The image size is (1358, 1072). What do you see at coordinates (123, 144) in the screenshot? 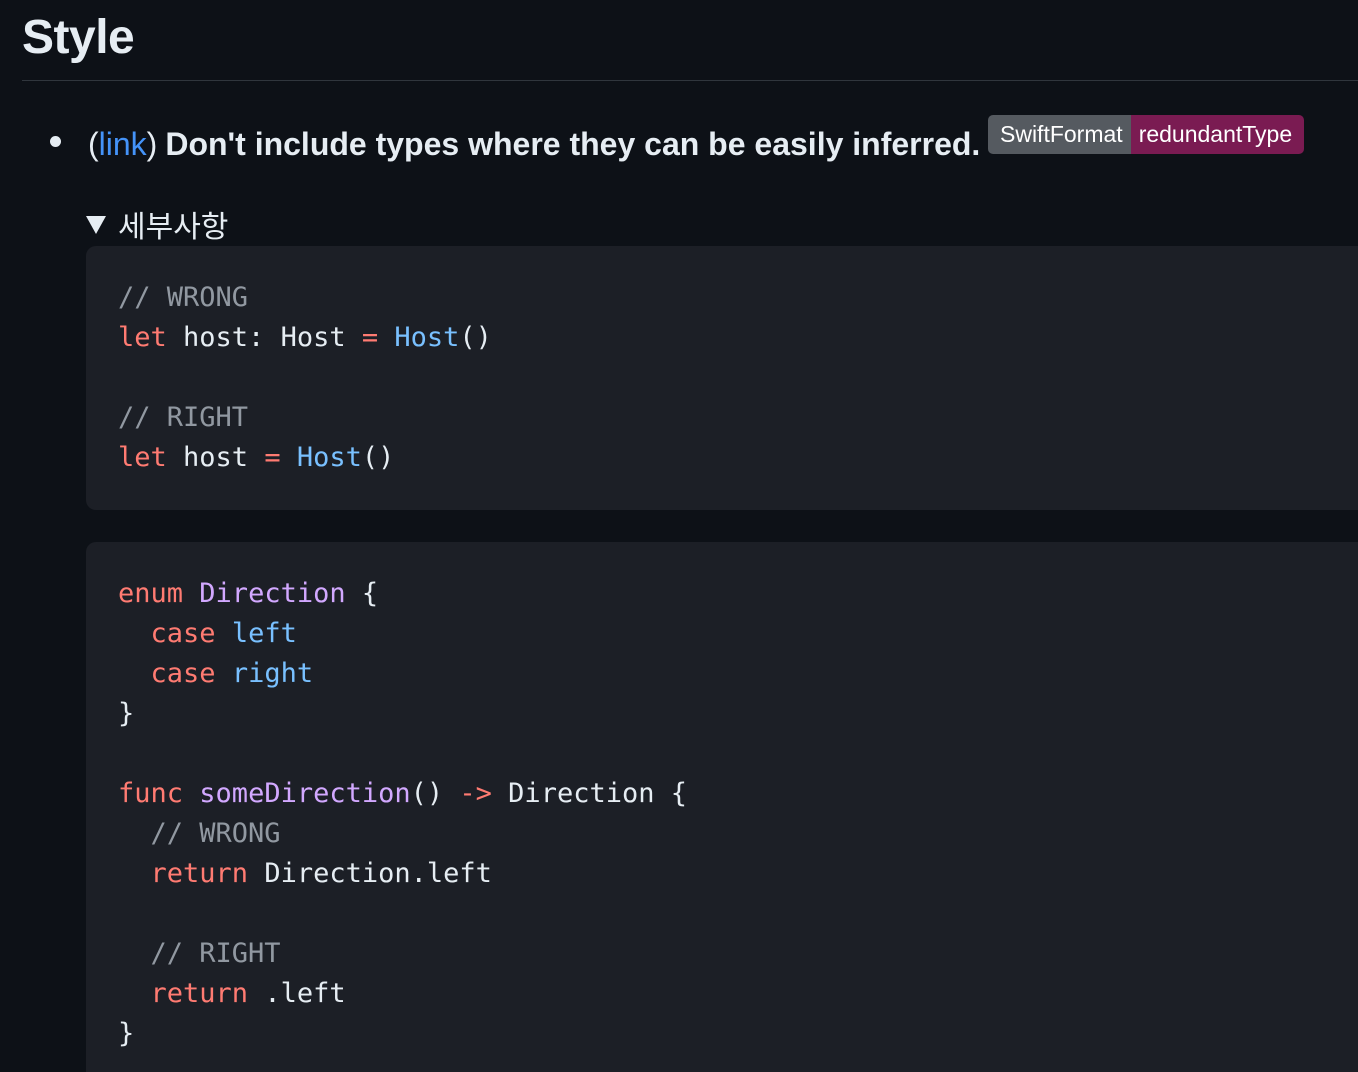
I see `rule-anchor-link: link` at bounding box center [123, 144].